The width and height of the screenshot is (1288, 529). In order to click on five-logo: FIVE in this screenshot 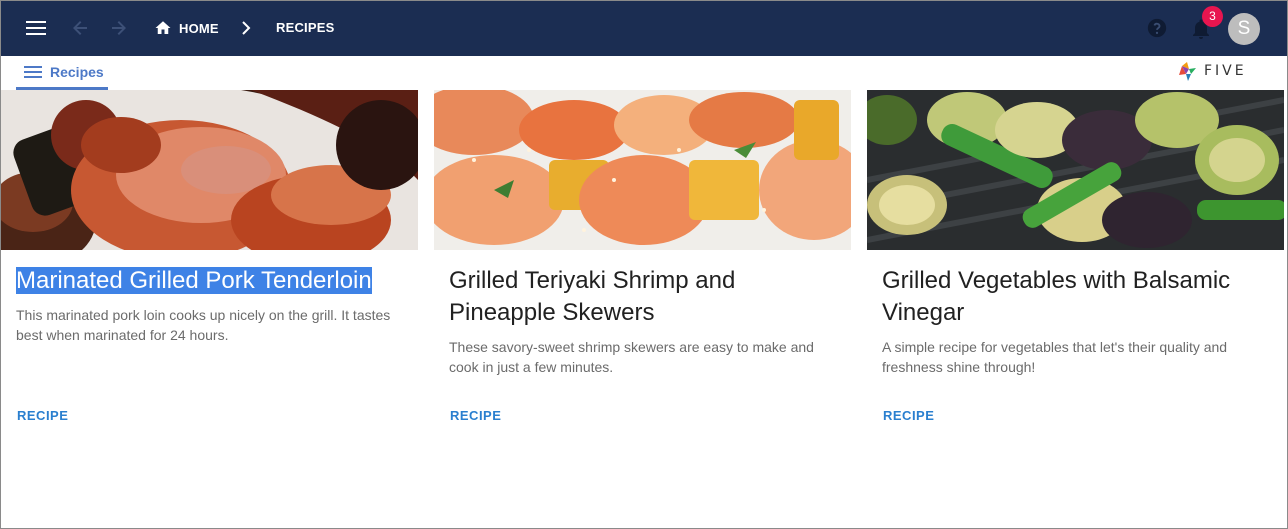, I will do `click(1222, 71)`.